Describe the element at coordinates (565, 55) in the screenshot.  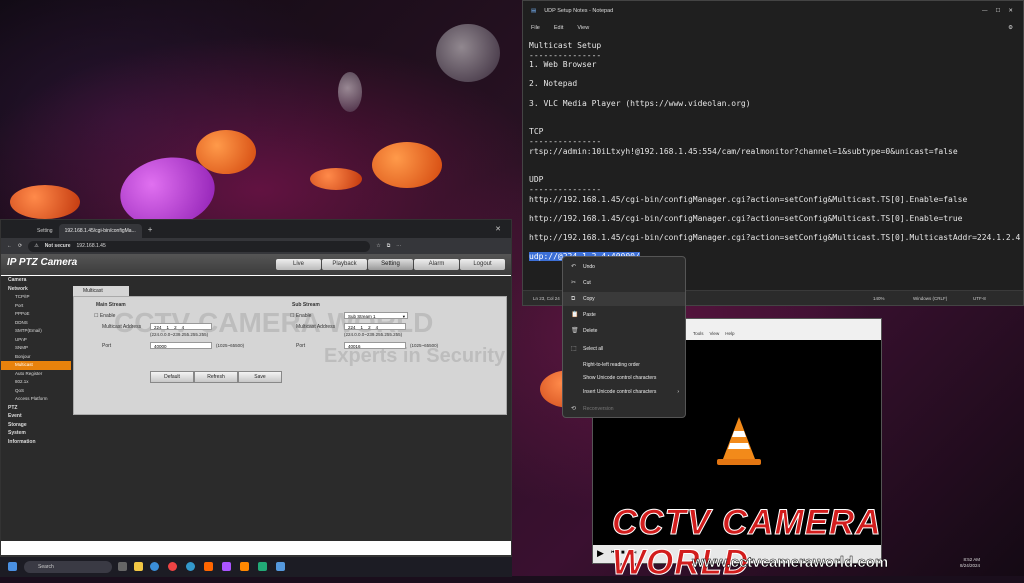
I see `notepad-line: ---------------` at that location.